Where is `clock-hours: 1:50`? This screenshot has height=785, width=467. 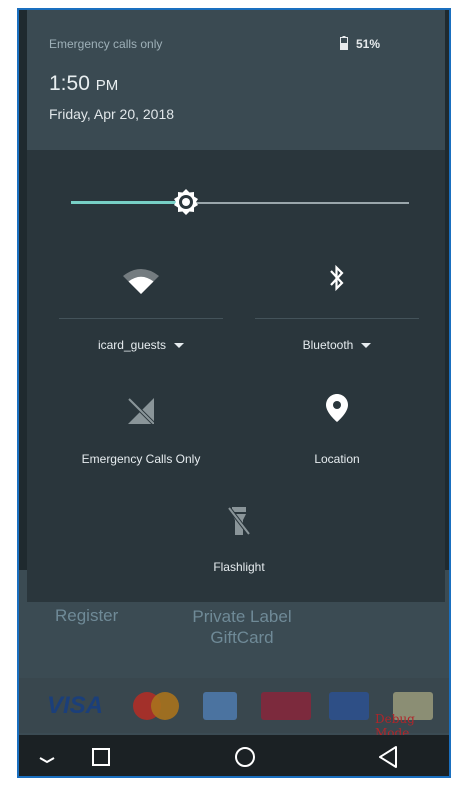 clock-hours: 1:50 is located at coordinates (69, 83).